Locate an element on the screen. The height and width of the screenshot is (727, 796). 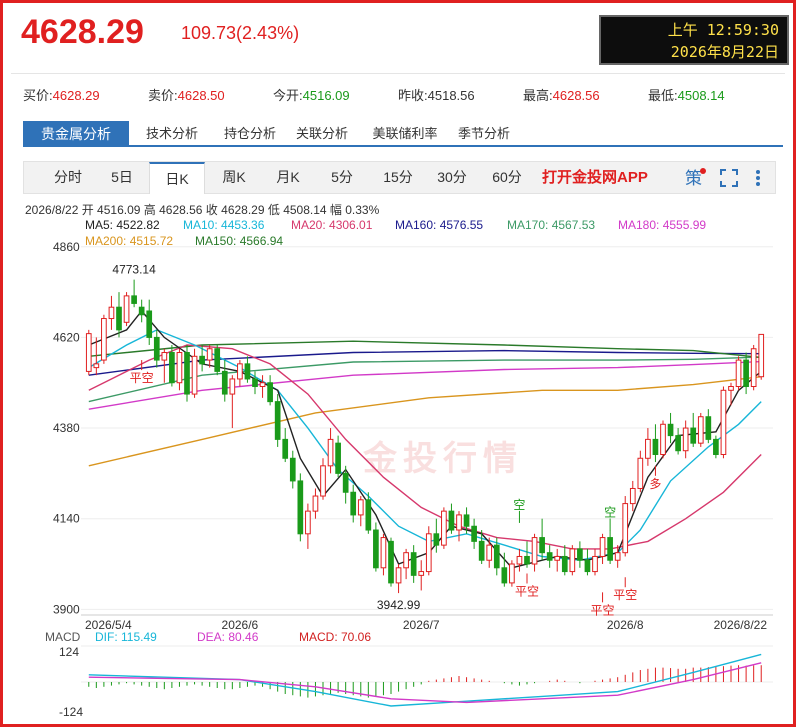
high-annotation: 4773.14 is located at coordinates (134, 270).